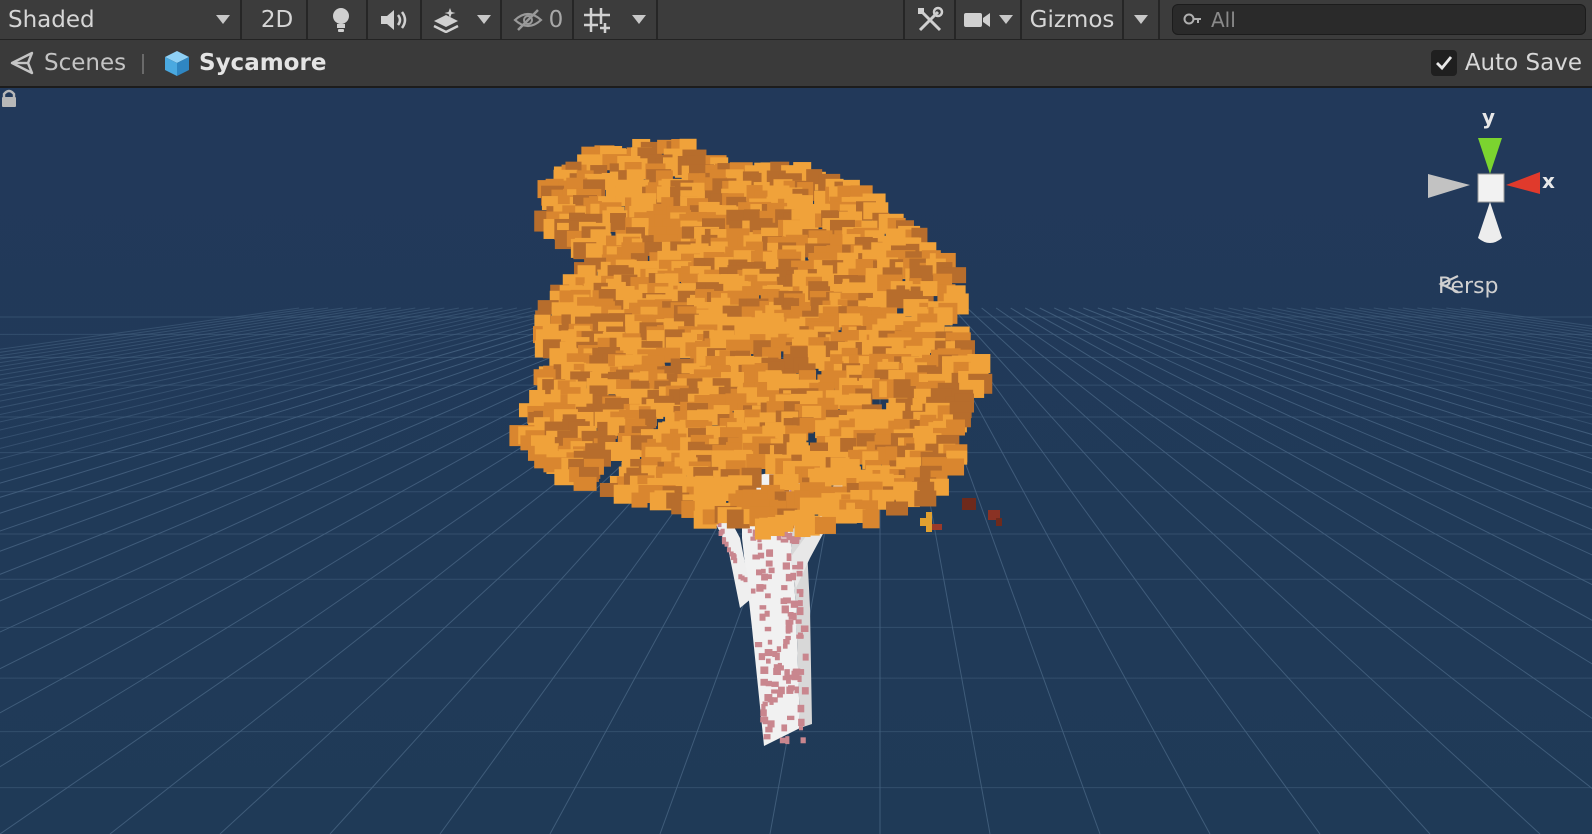 The width and height of the screenshot is (1592, 834). What do you see at coordinates (120, 19) in the screenshot?
I see `shading-mode-dropdown: Shaded` at bounding box center [120, 19].